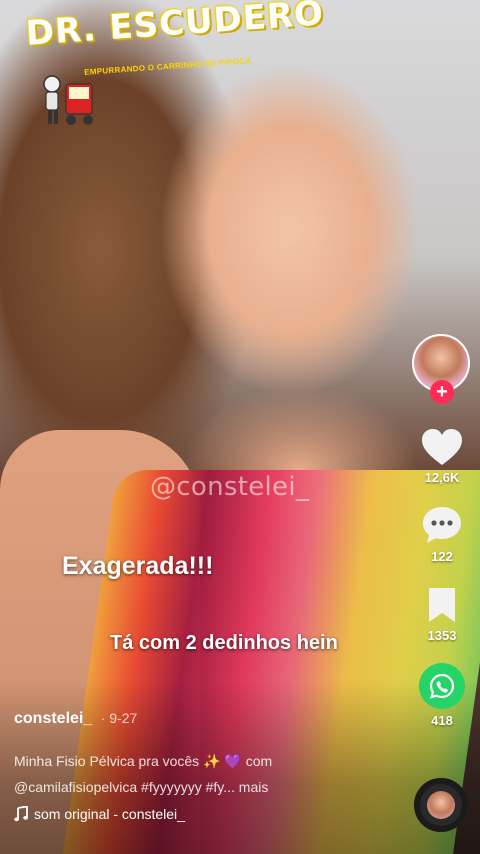 The image size is (480, 854). What do you see at coordinates (442, 447) in the screenshot?
I see `heart-icon` at bounding box center [442, 447].